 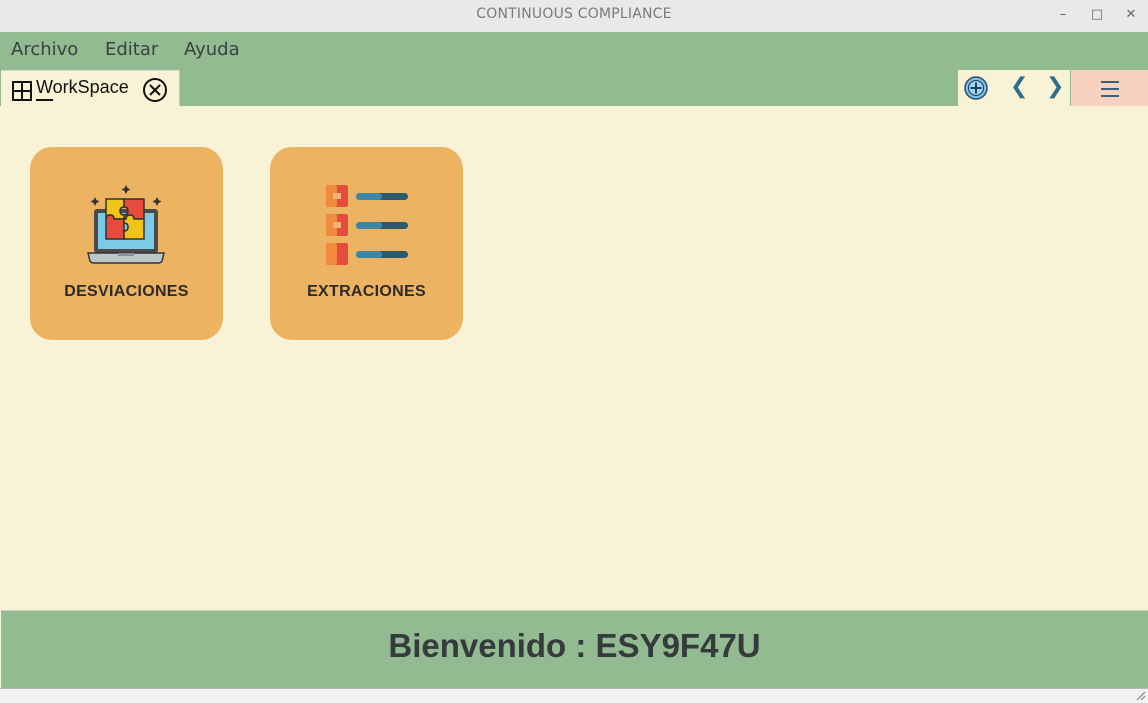 I want to click on tab-navigation: ❮ ❯, so click(x=1014, y=88).